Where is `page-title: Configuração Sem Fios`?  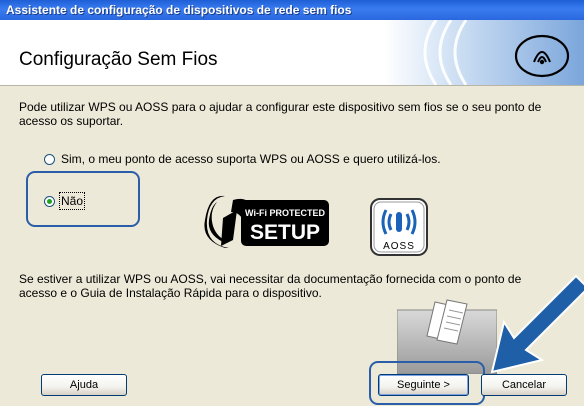
page-title: Configuração Sem Fios is located at coordinates (118, 59).